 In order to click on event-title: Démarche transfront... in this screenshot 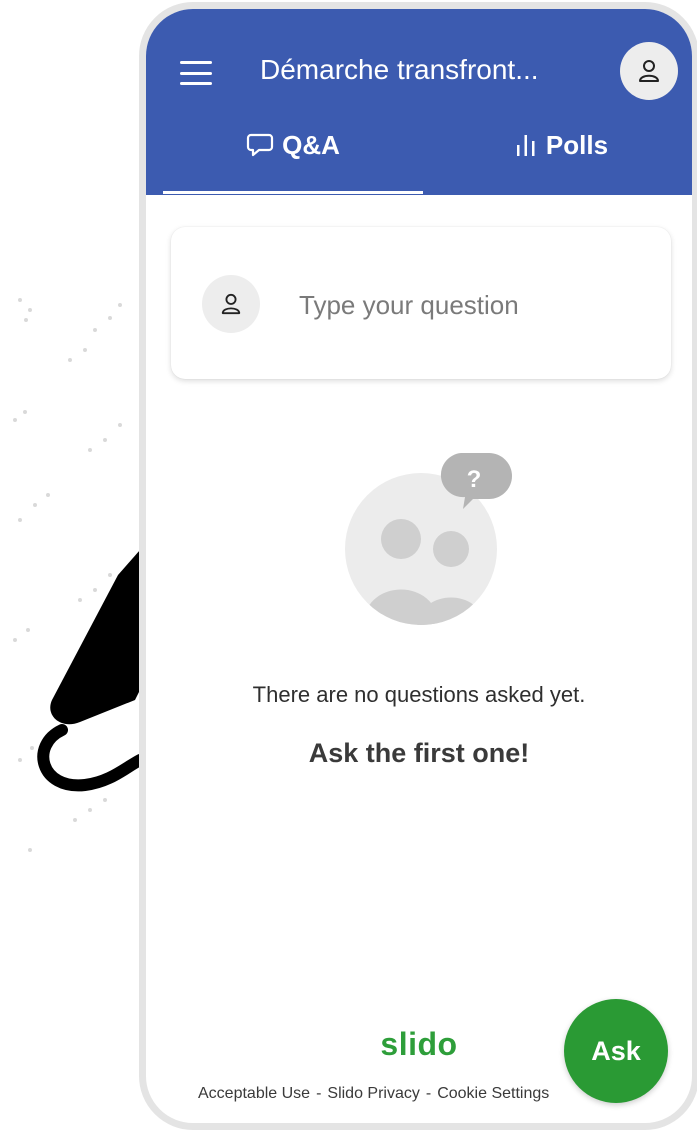, I will do `click(399, 69)`.